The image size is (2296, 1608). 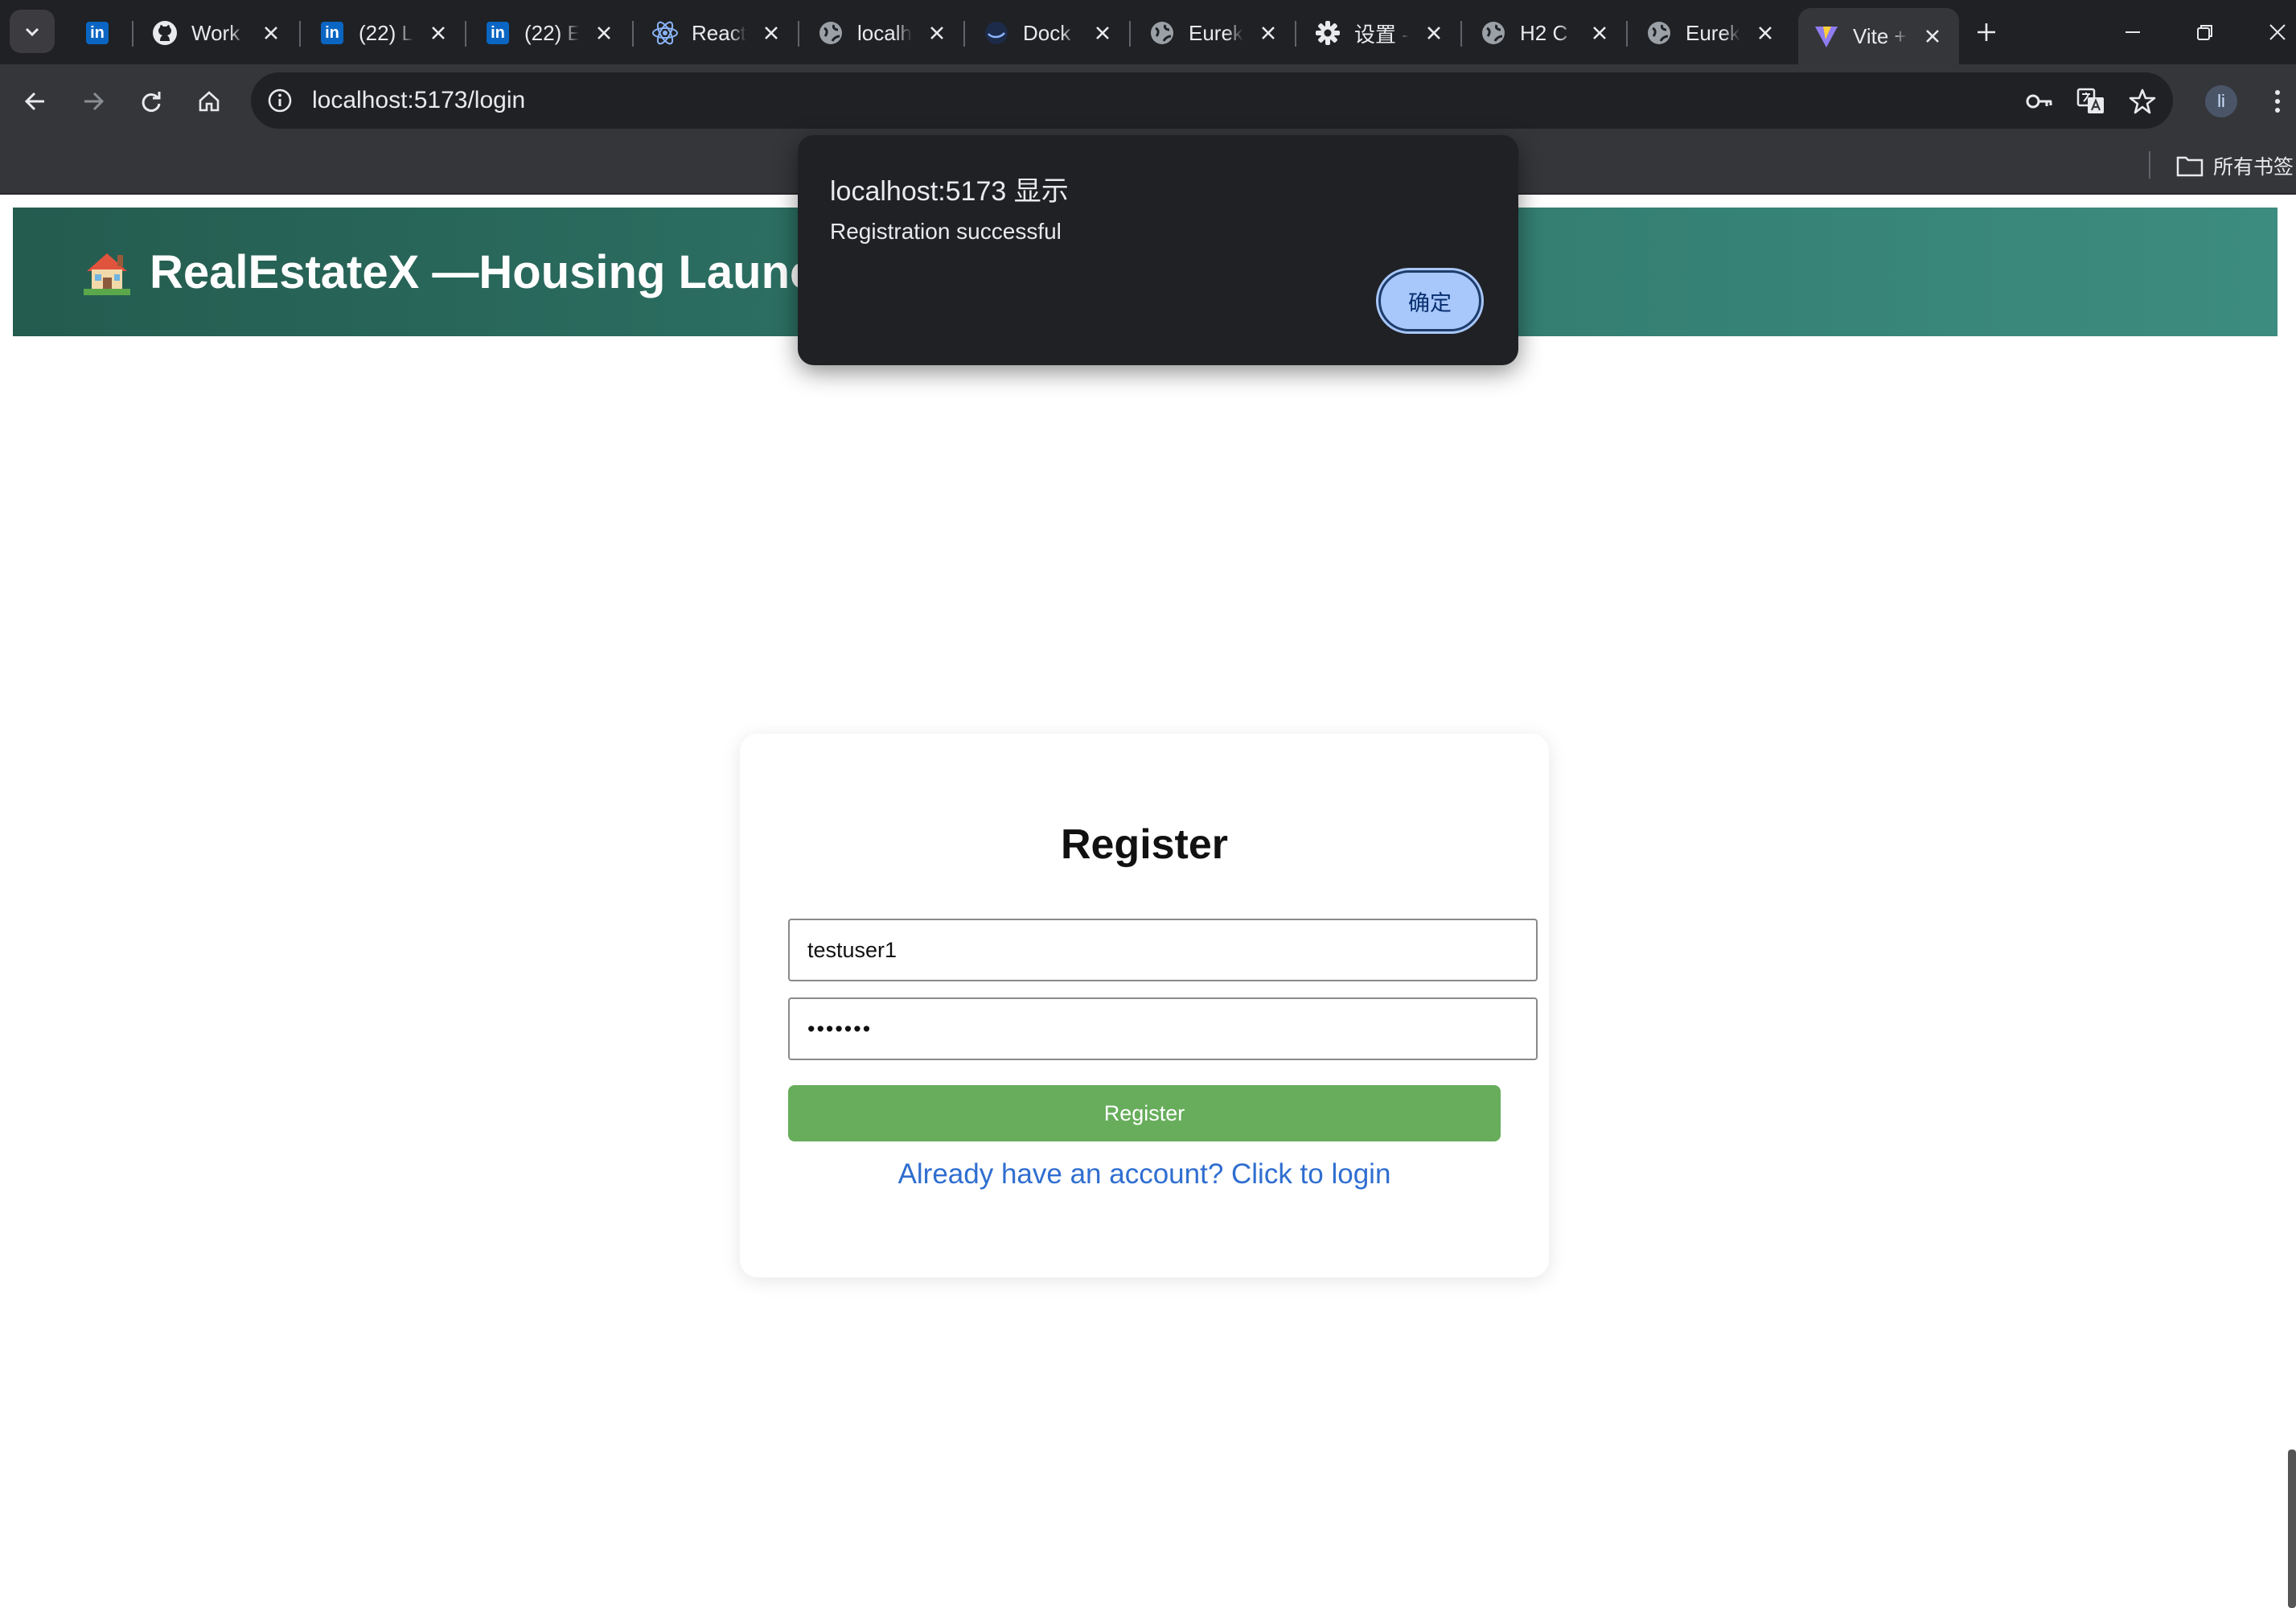 I want to click on star-icon, so click(x=2142, y=101).